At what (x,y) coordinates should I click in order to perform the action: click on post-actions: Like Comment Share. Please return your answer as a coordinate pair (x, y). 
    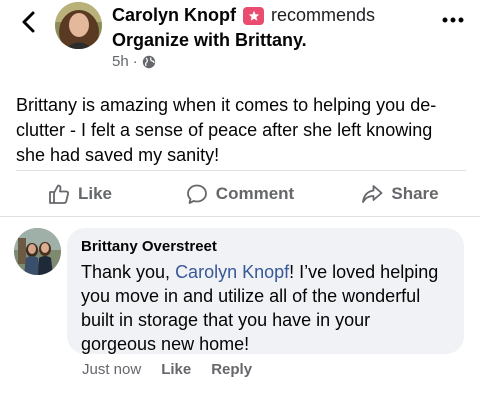
    Looking at the image, I should click on (240, 194).